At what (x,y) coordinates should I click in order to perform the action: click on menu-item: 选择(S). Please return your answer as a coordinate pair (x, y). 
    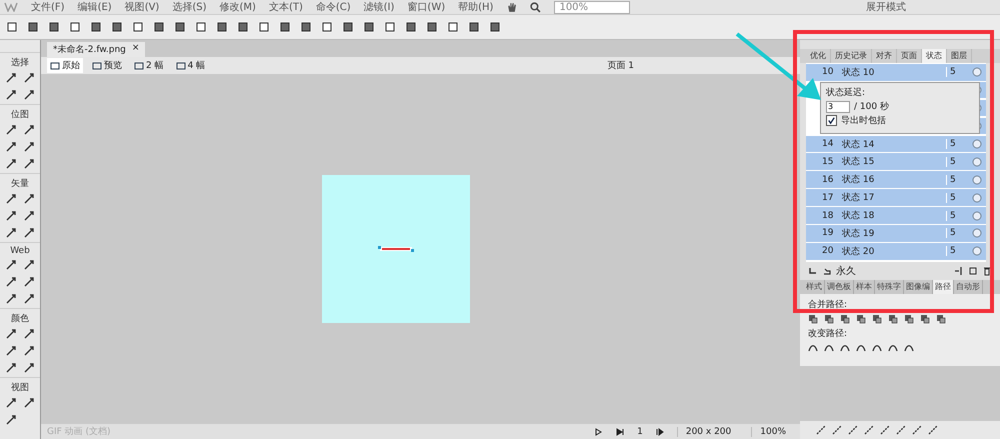
    Looking at the image, I should click on (189, 7).